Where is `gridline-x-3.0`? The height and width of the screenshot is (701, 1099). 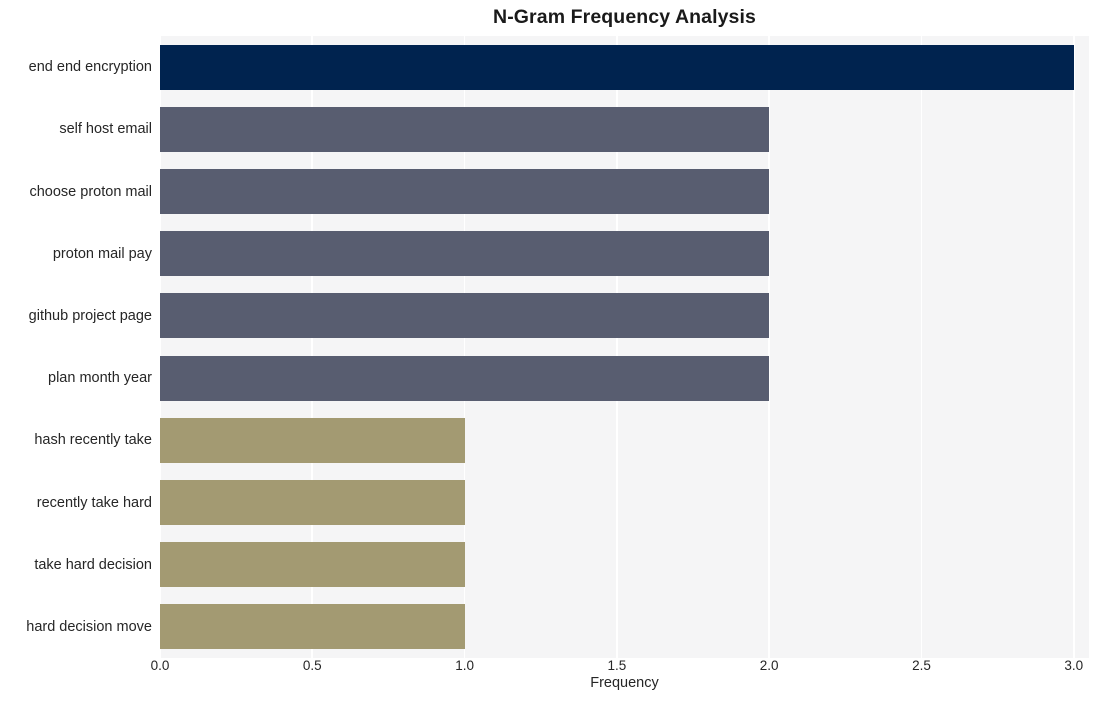
gridline-x-3.0 is located at coordinates (1073, 347).